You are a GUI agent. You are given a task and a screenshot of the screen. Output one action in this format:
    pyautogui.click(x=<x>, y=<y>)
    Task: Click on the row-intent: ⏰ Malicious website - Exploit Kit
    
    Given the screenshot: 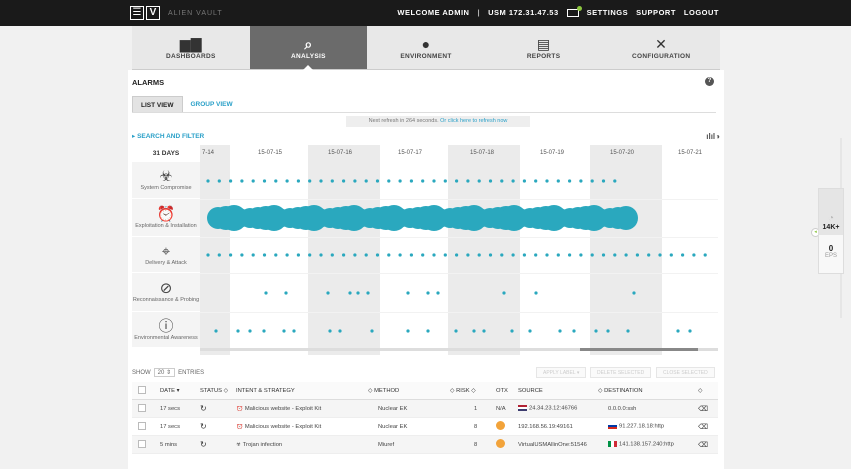 What is the action you would take?
    pyautogui.click(x=302, y=409)
    